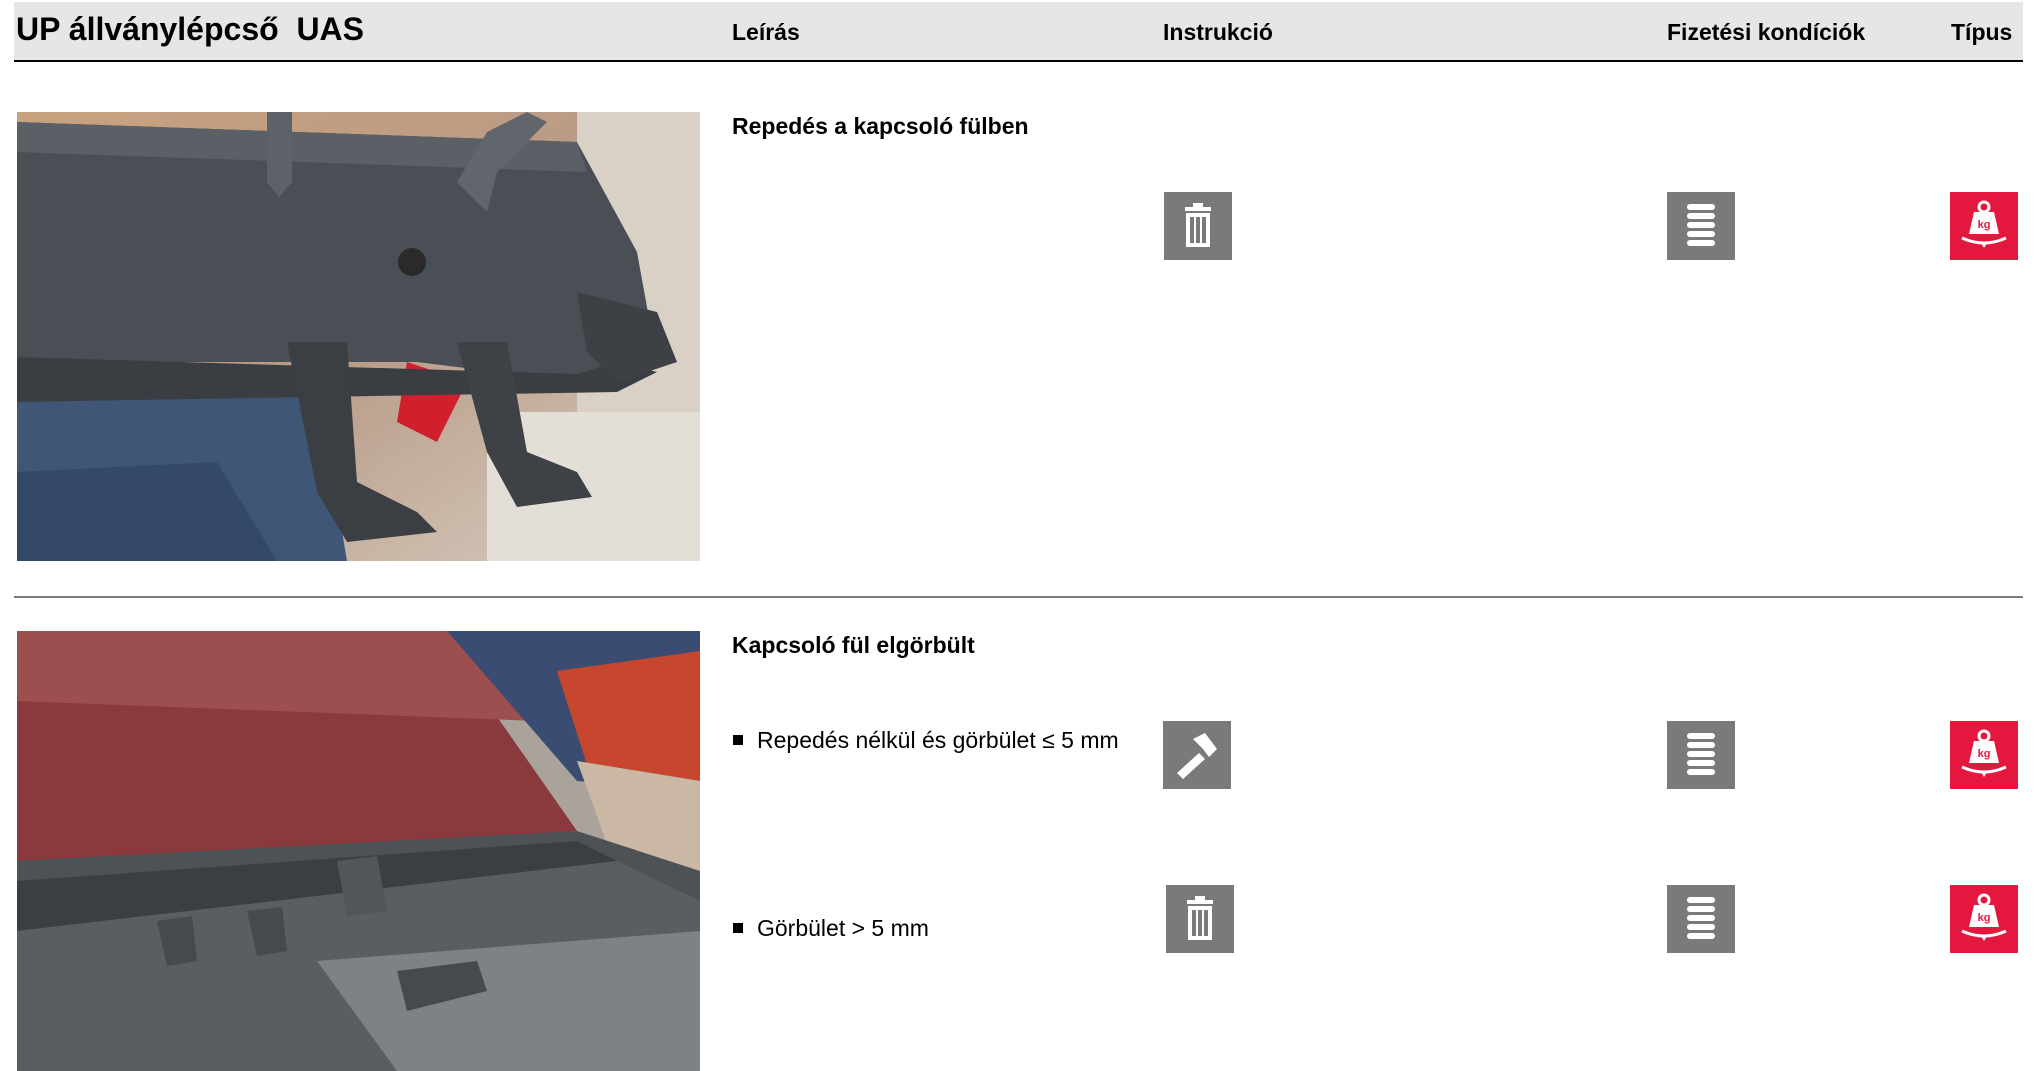 The height and width of the screenshot is (1071, 2038). Describe the element at coordinates (1018, 597) in the screenshot. I see `section-divider` at that location.